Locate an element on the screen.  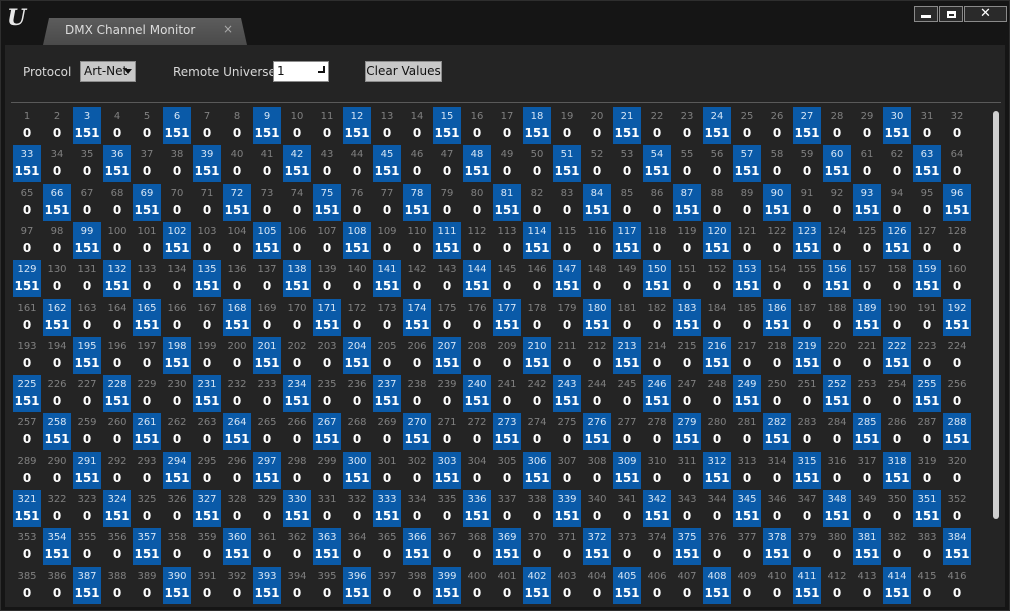
channel-number: 80 is located at coordinates (477, 193).